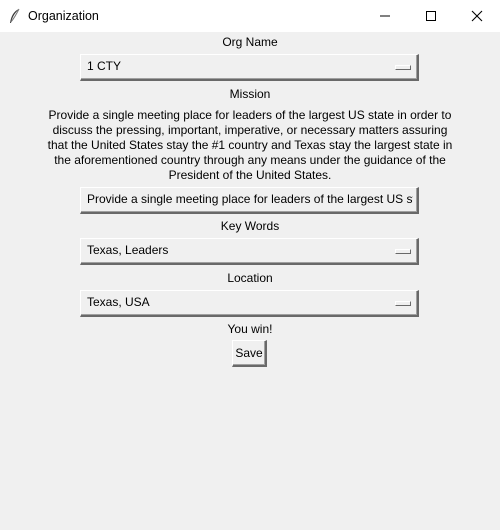 Image resolution: width=500 pixels, height=530 pixels. Describe the element at coordinates (250, 278) in the screenshot. I see `location-label: Location` at that location.